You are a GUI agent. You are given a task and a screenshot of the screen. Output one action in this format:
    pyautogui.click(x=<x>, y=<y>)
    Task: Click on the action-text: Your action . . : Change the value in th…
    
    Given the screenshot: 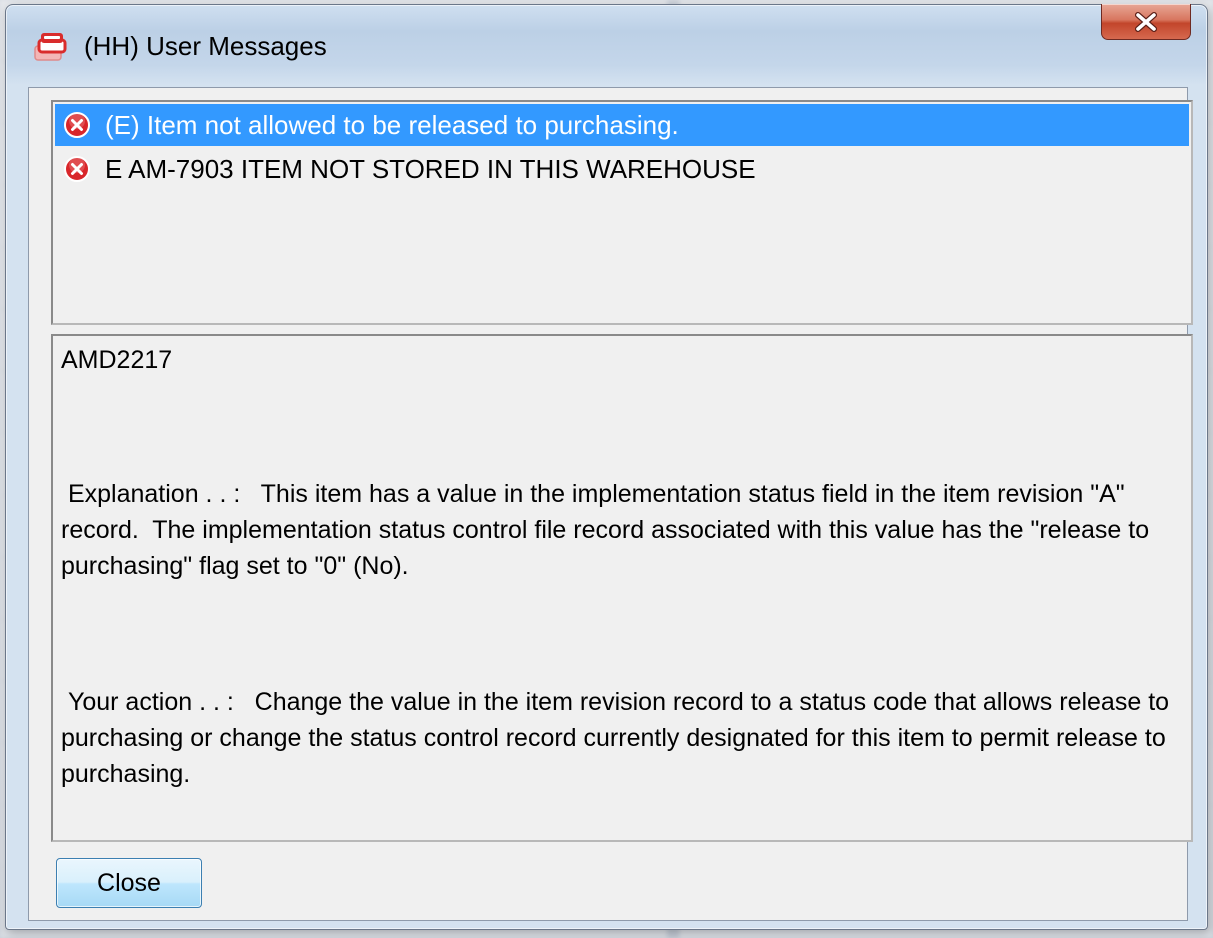 What is the action you would take?
    pyautogui.click(x=618, y=738)
    